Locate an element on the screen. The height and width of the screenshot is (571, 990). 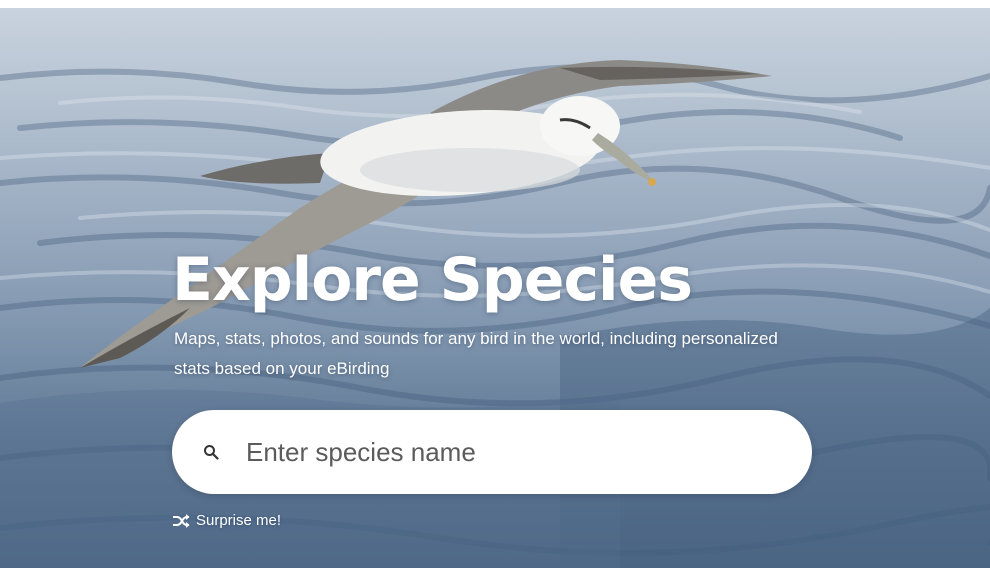
surprise-me-link: Surprise me! is located at coordinates (226, 520).